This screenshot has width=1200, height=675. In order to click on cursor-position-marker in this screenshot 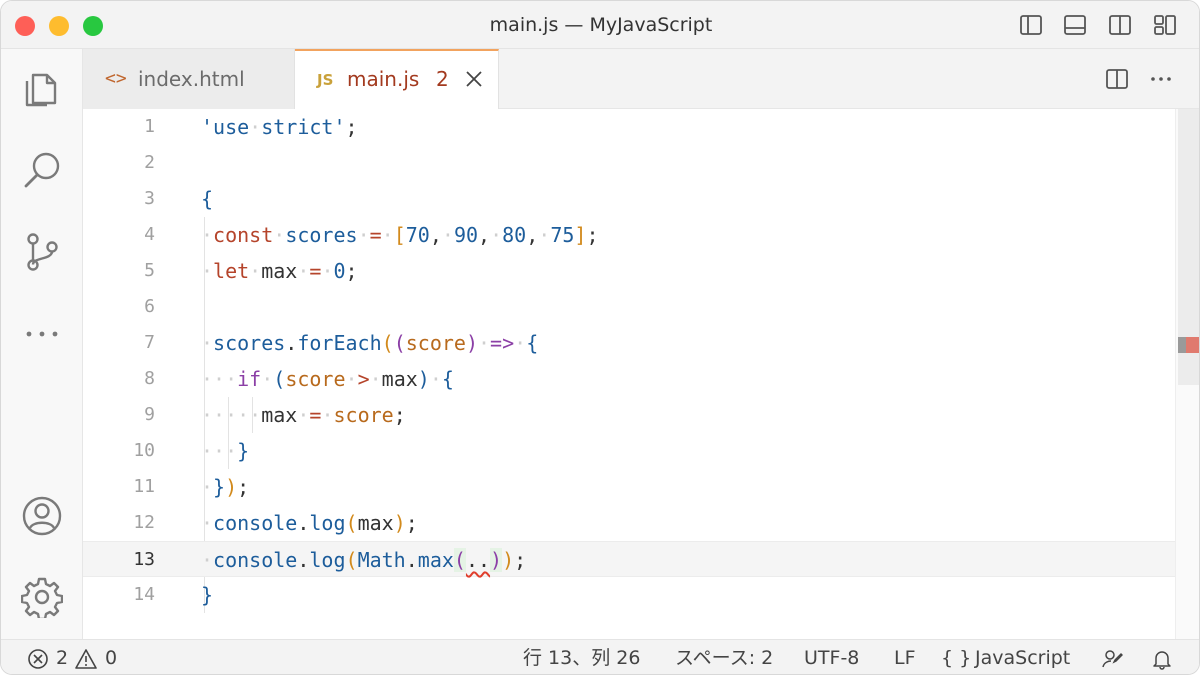, I will do `click(1182, 345)`.